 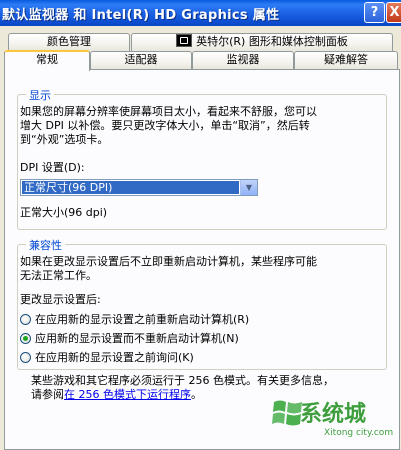 I want to click on tab-color-management: 颜色管理, so click(x=69, y=42).